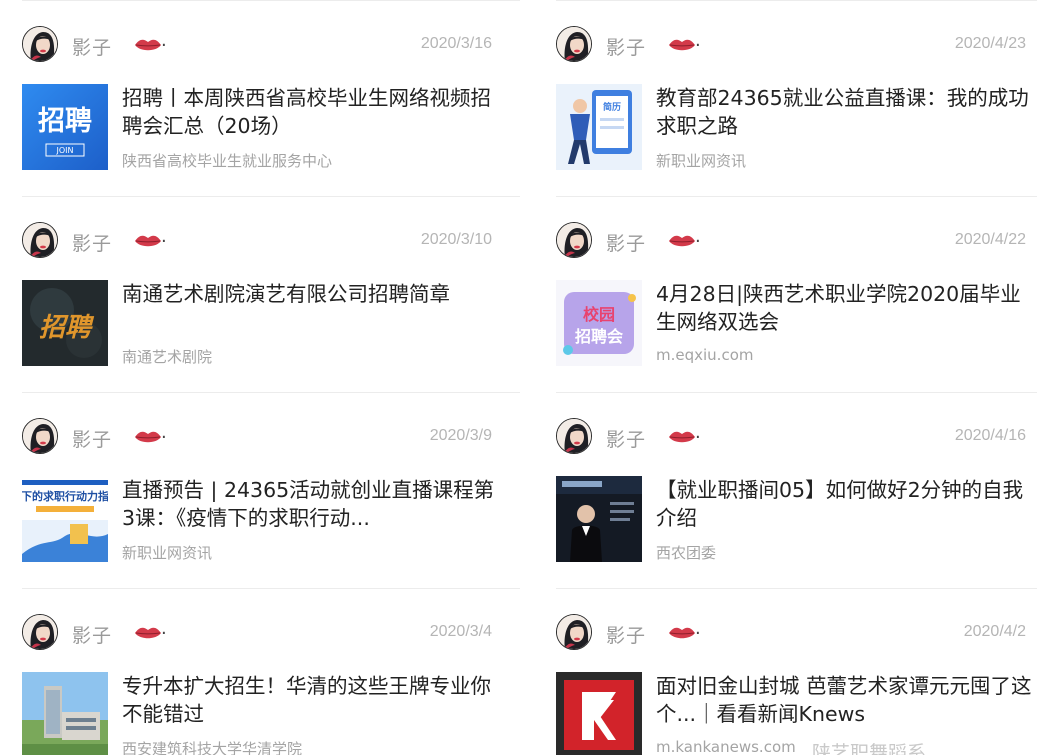 This screenshot has width=1037, height=755. Describe the element at coordinates (705, 355) in the screenshot. I see `article-source: m.eqxiu.com` at that location.